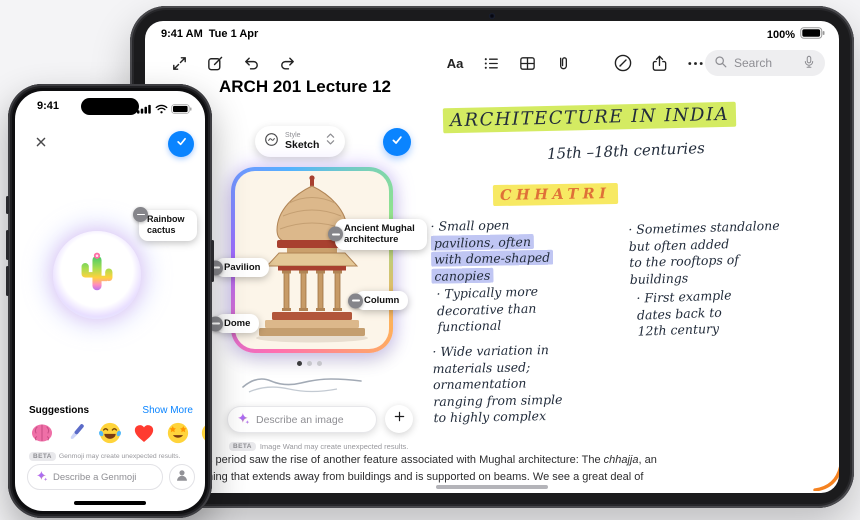 The image size is (860, 520). Describe the element at coordinates (287, 63) in the screenshot. I see `redo-icon` at that location.